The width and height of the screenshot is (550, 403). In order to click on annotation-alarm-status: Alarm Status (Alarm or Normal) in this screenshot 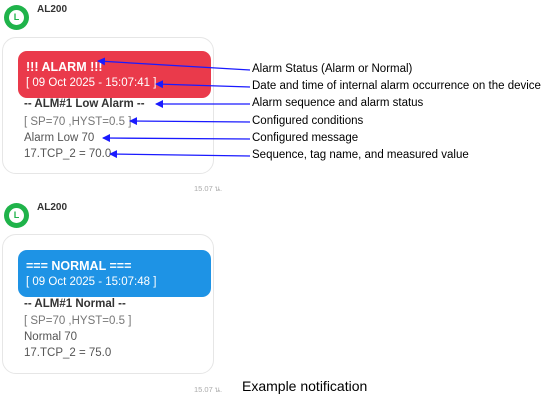, I will do `click(332, 69)`.